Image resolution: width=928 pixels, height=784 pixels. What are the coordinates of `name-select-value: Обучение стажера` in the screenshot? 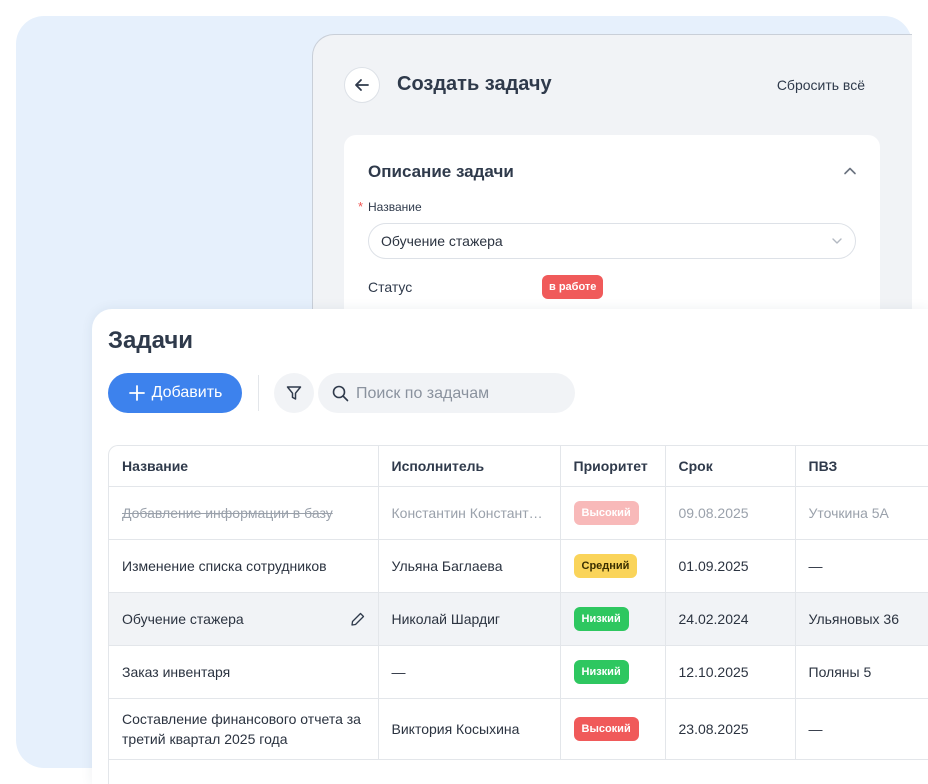 It's located at (442, 241).